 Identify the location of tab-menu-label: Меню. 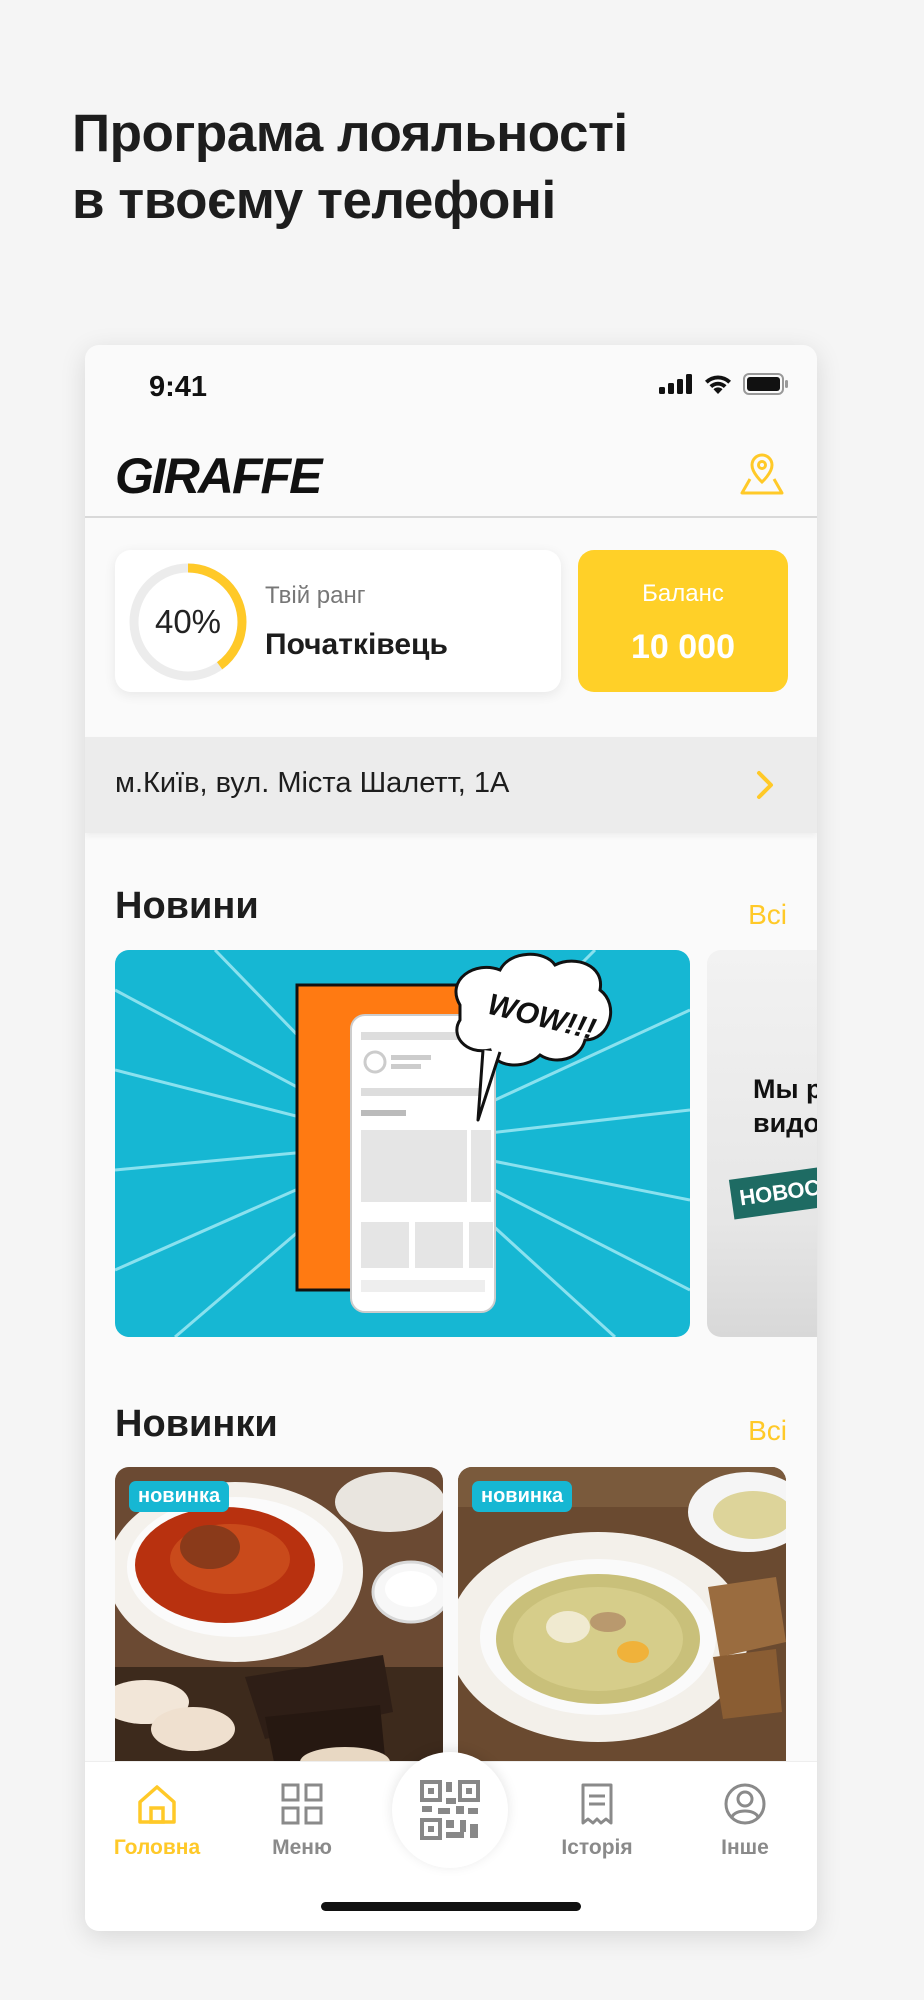
(302, 1847).